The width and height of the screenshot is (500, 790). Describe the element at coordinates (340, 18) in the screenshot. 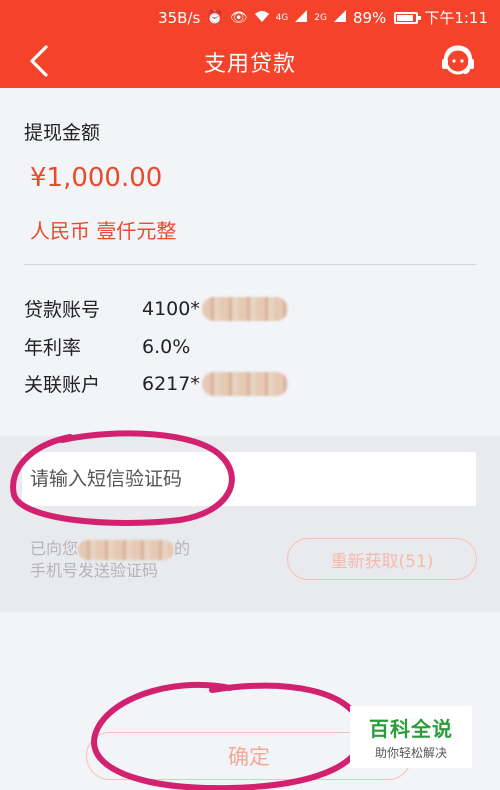

I see `signal-b-icon` at that location.